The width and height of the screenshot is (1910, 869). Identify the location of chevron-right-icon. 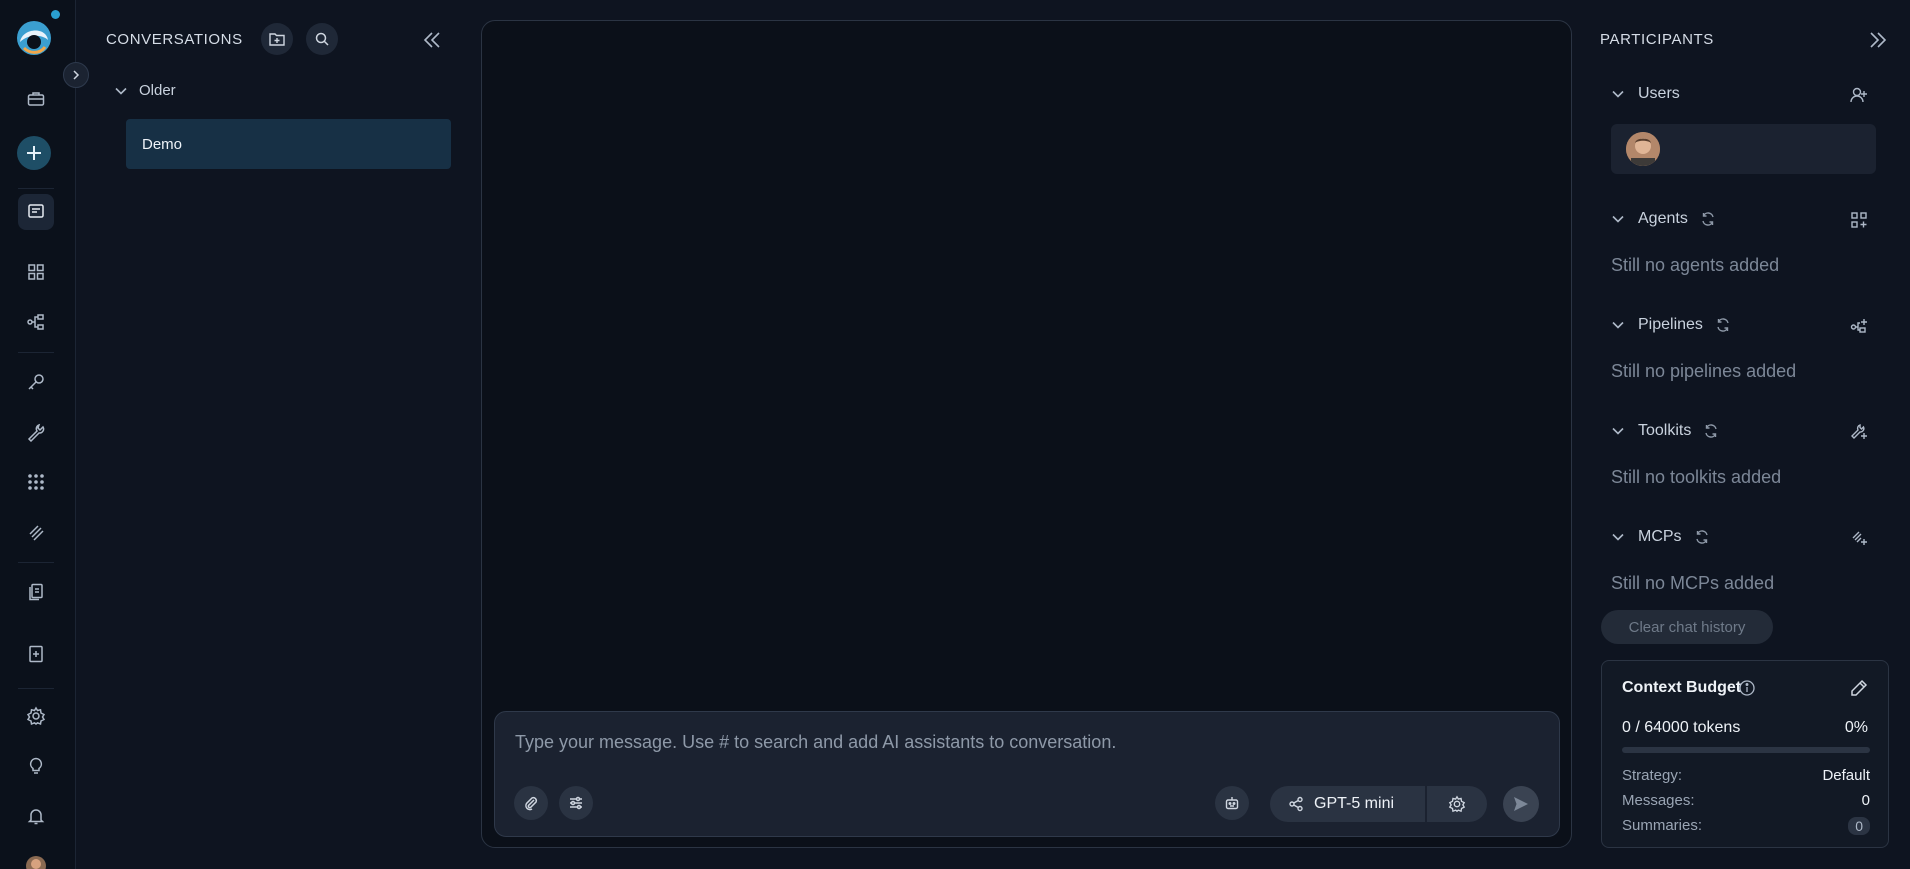
(76, 75).